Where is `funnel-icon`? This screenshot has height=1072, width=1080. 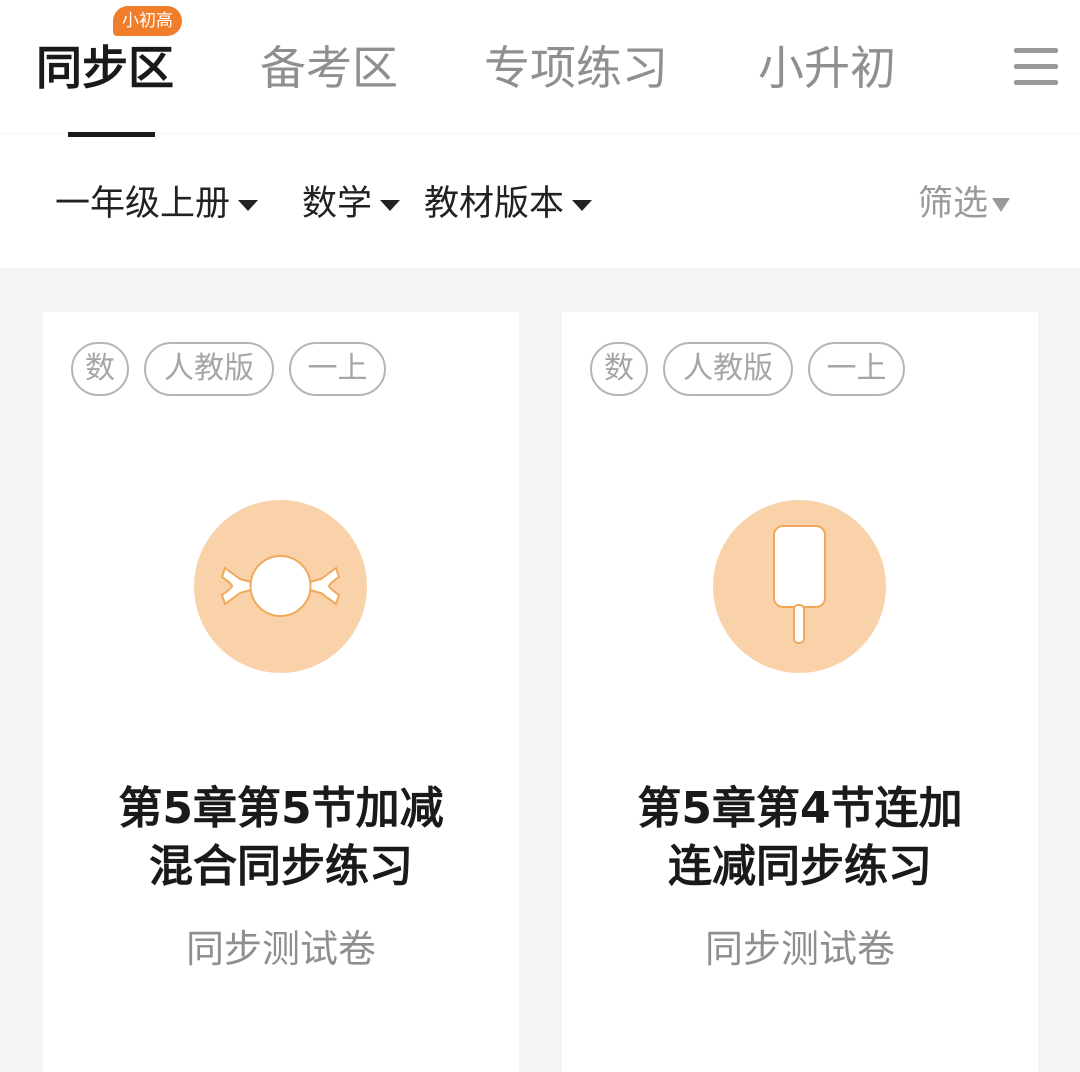 funnel-icon is located at coordinates (1001, 205).